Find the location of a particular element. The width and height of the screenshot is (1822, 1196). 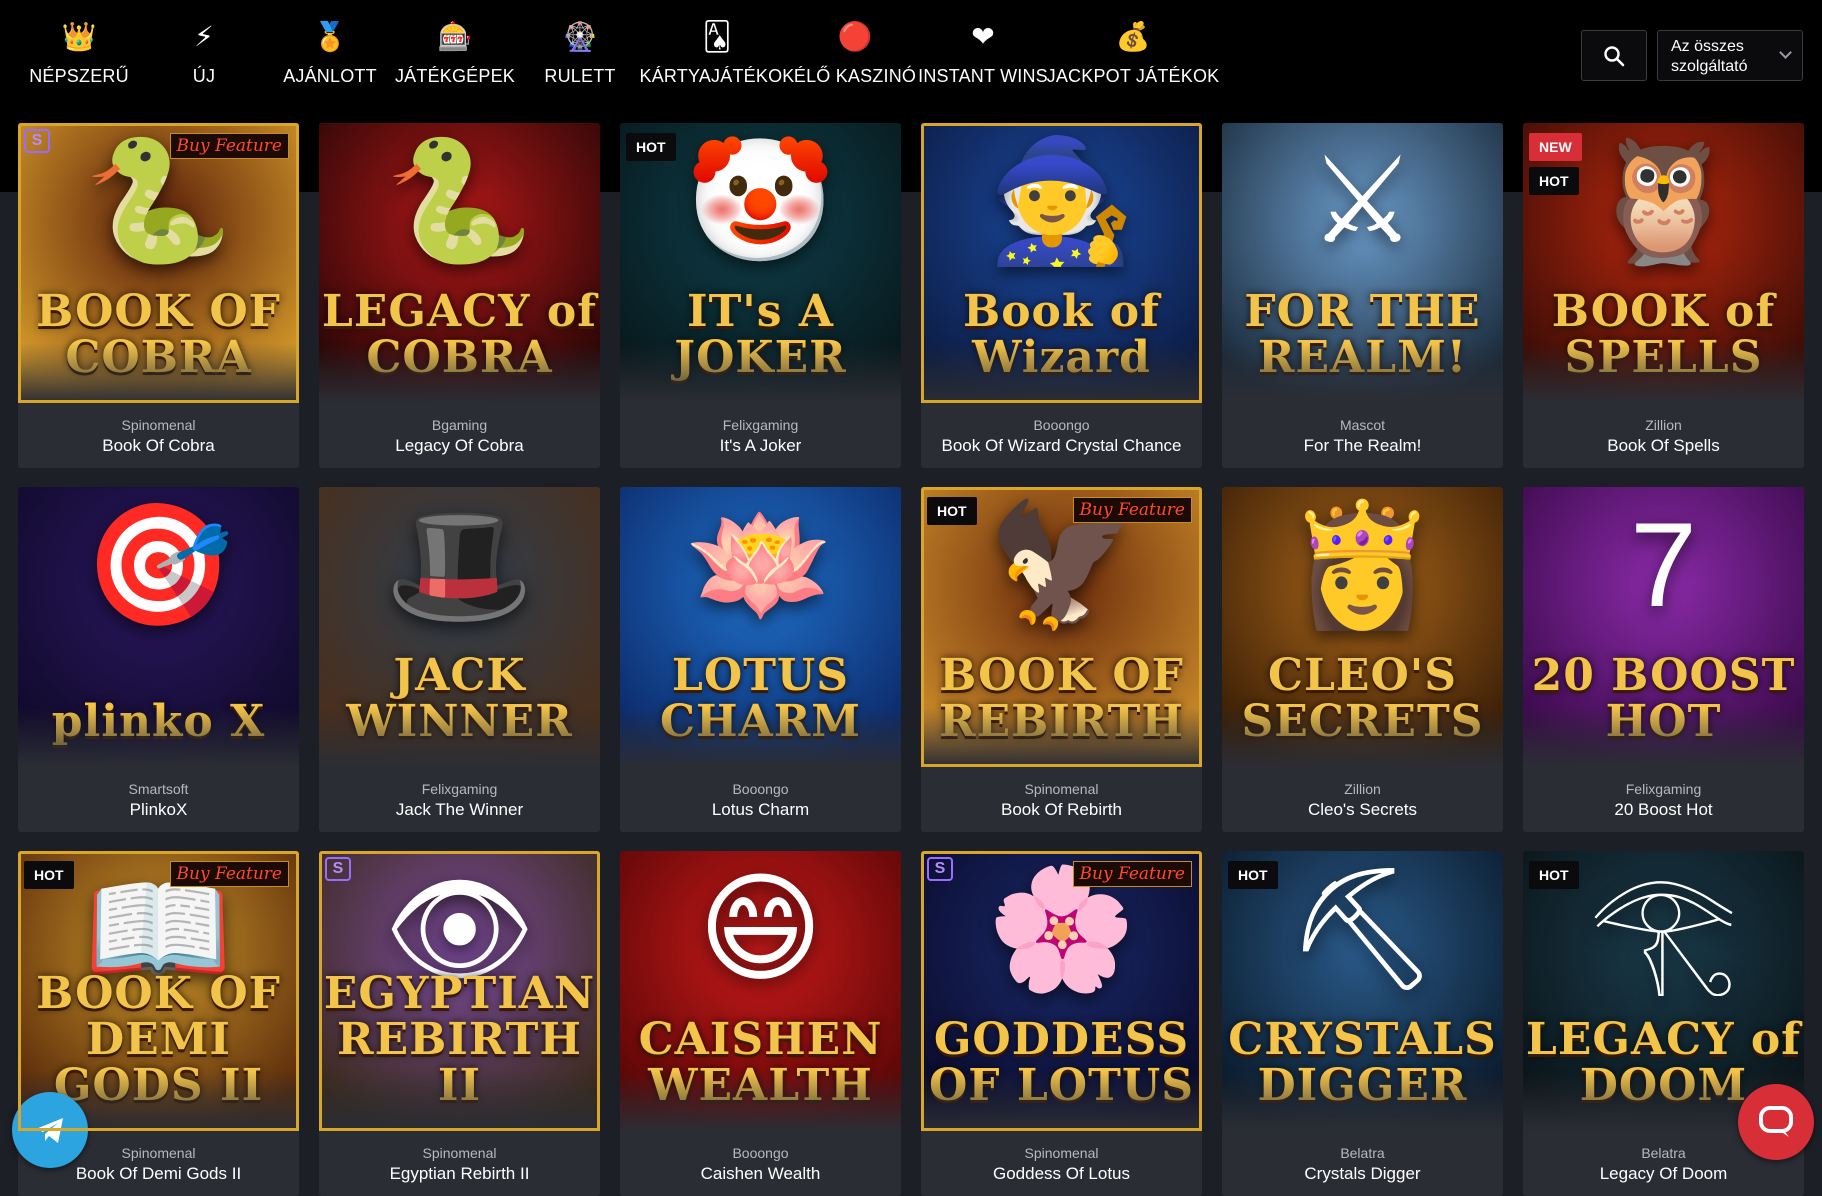

game-thumbnail: 🧙Book of Wizard is located at coordinates (1061, 263).